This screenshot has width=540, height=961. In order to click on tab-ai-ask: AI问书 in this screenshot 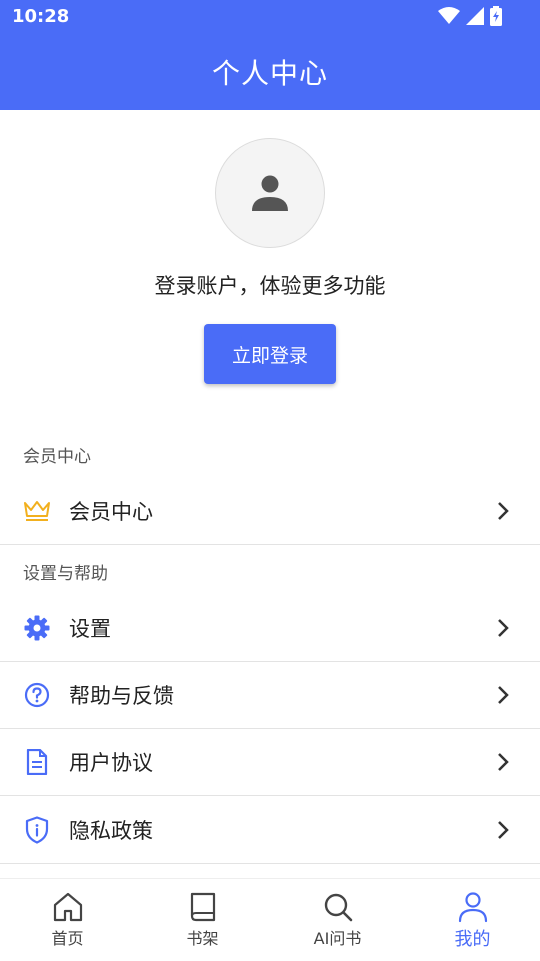, I will do `click(337, 920)`.